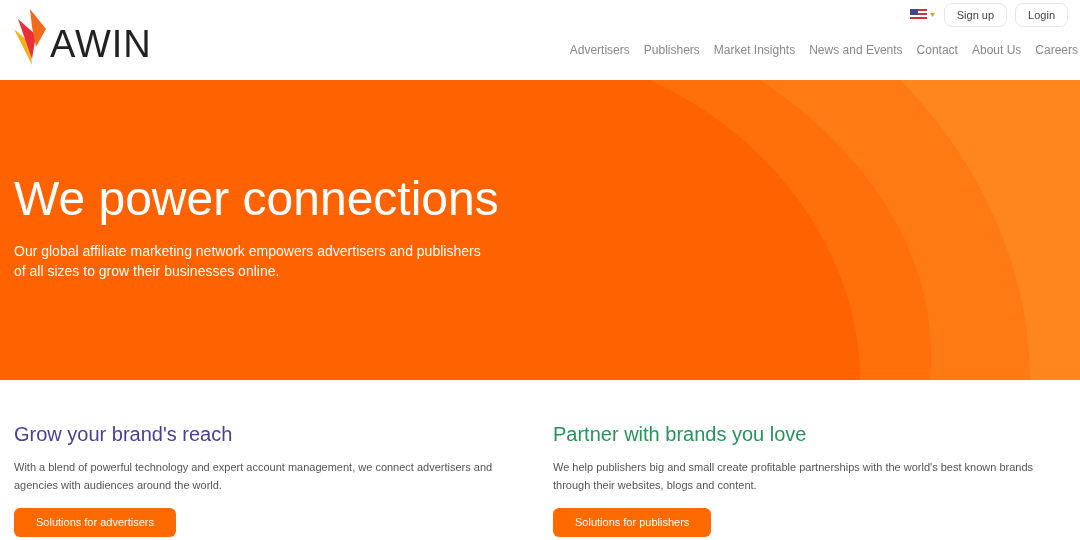  I want to click on sign-up-button: Sign up, so click(975, 15).